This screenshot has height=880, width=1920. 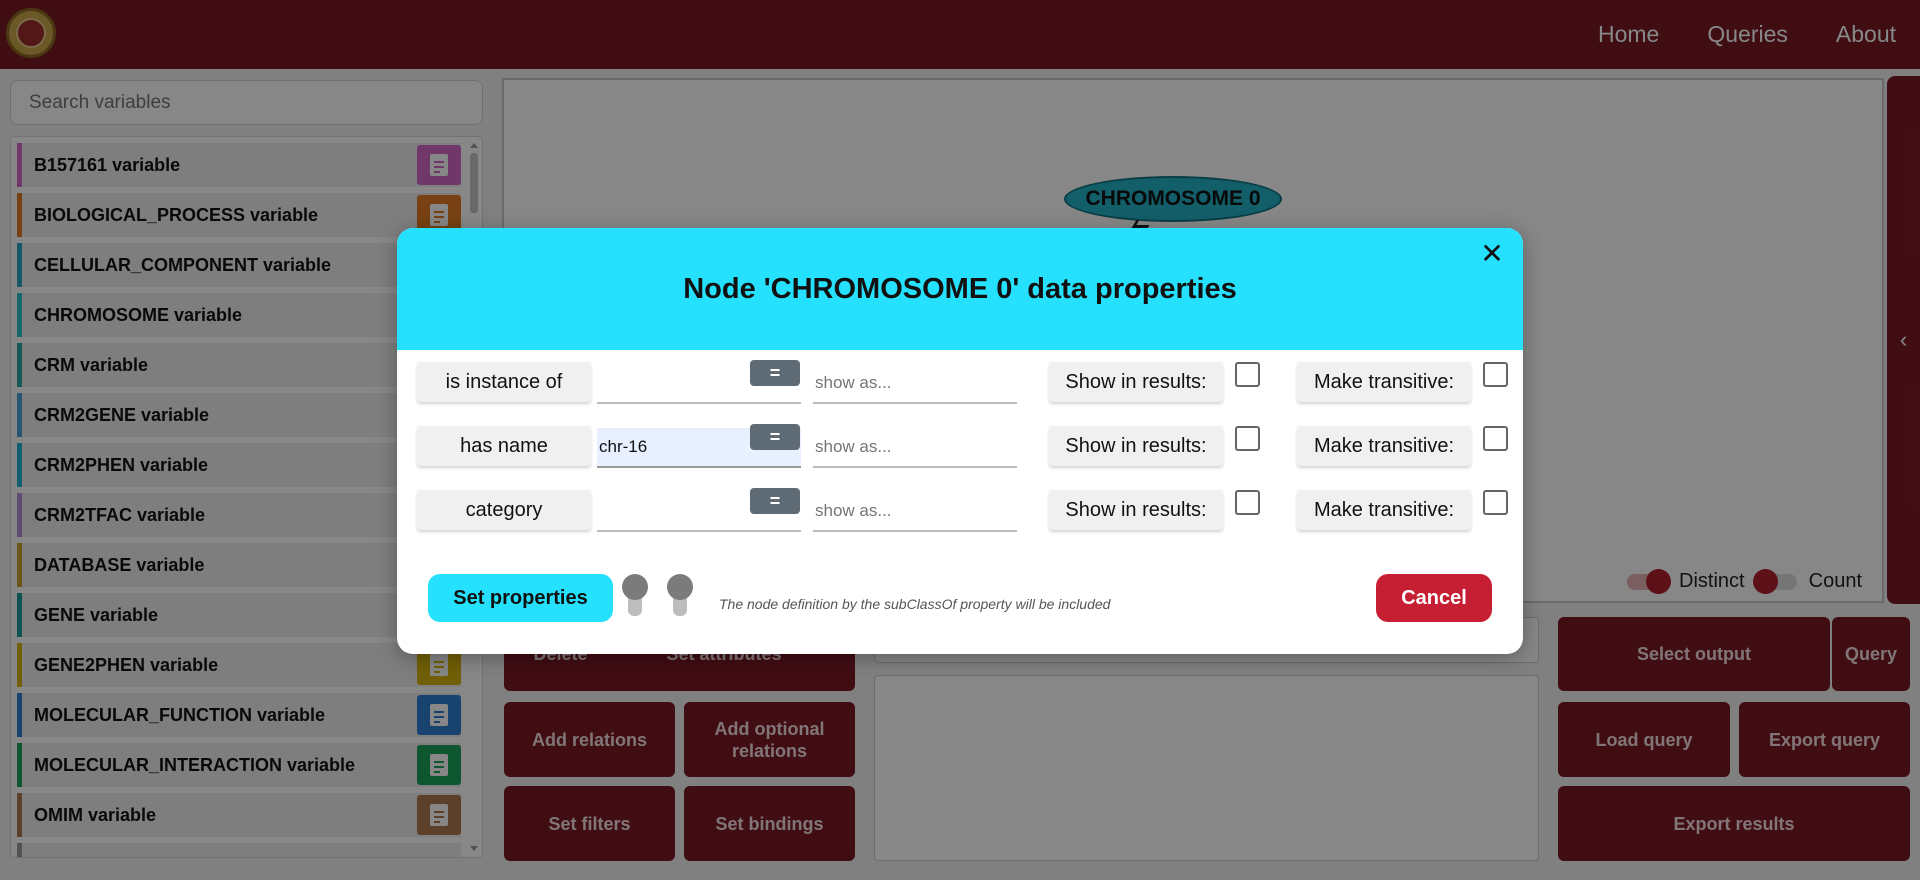 What do you see at coordinates (504, 446) in the screenshot?
I see `property-name: has name` at bounding box center [504, 446].